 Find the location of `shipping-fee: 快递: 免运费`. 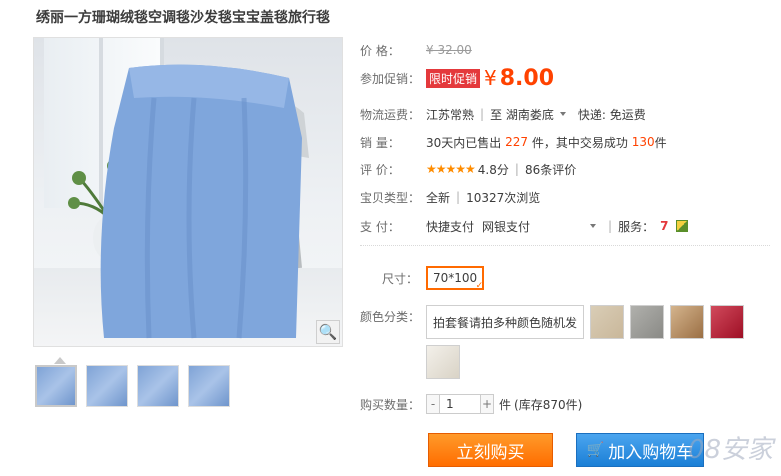

shipping-fee: 快递: 免运费 is located at coordinates (611, 114).